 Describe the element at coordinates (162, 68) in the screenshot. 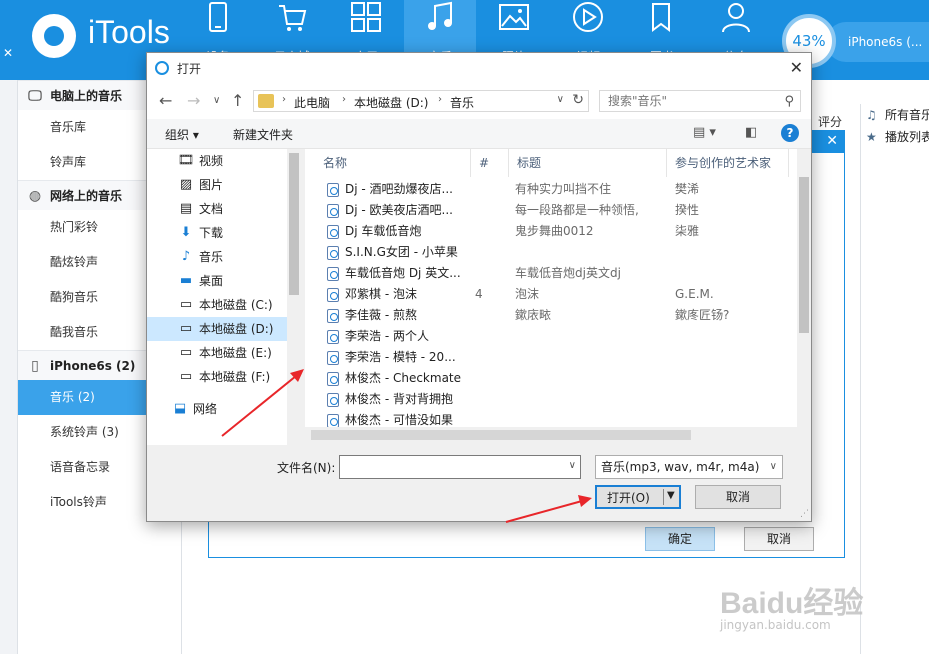

I see `itools-app-icon` at that location.